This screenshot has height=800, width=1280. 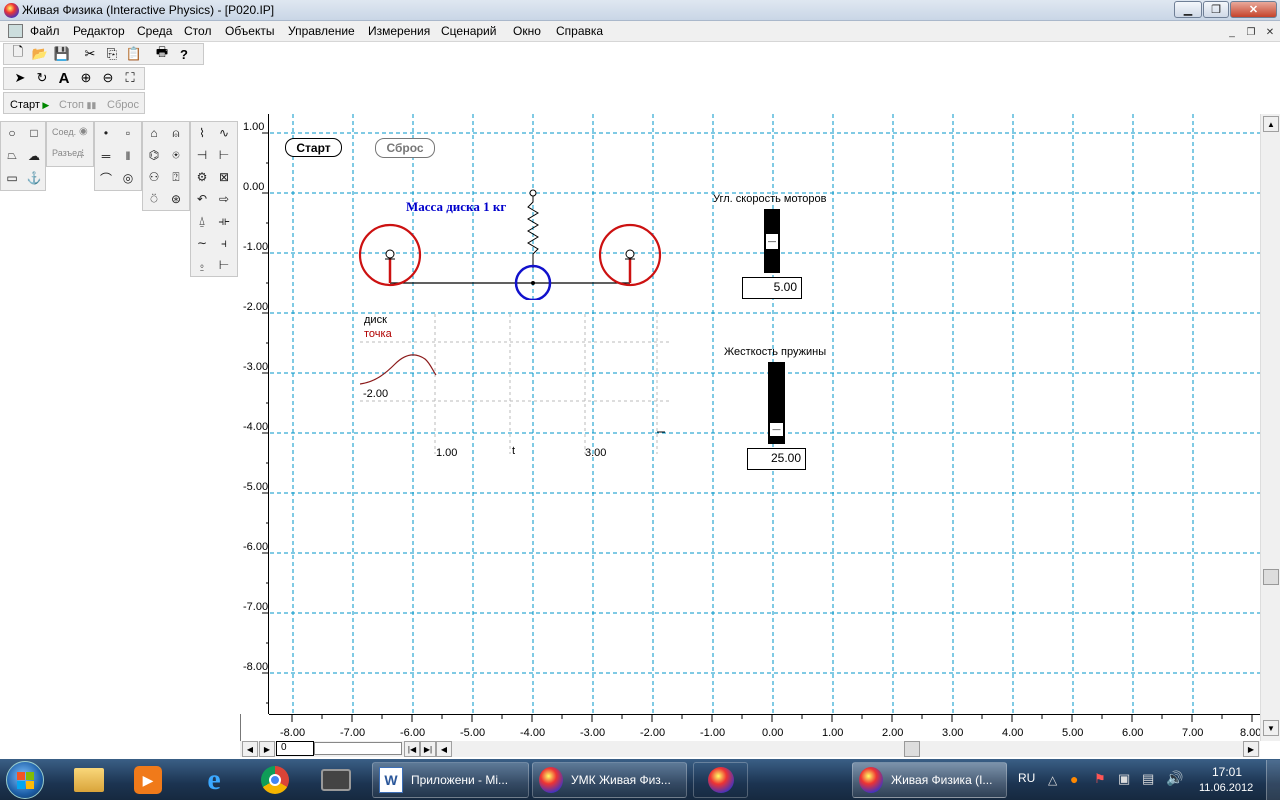 I want to click on mdi-close-button: ✕, so click(x=1270, y=32).